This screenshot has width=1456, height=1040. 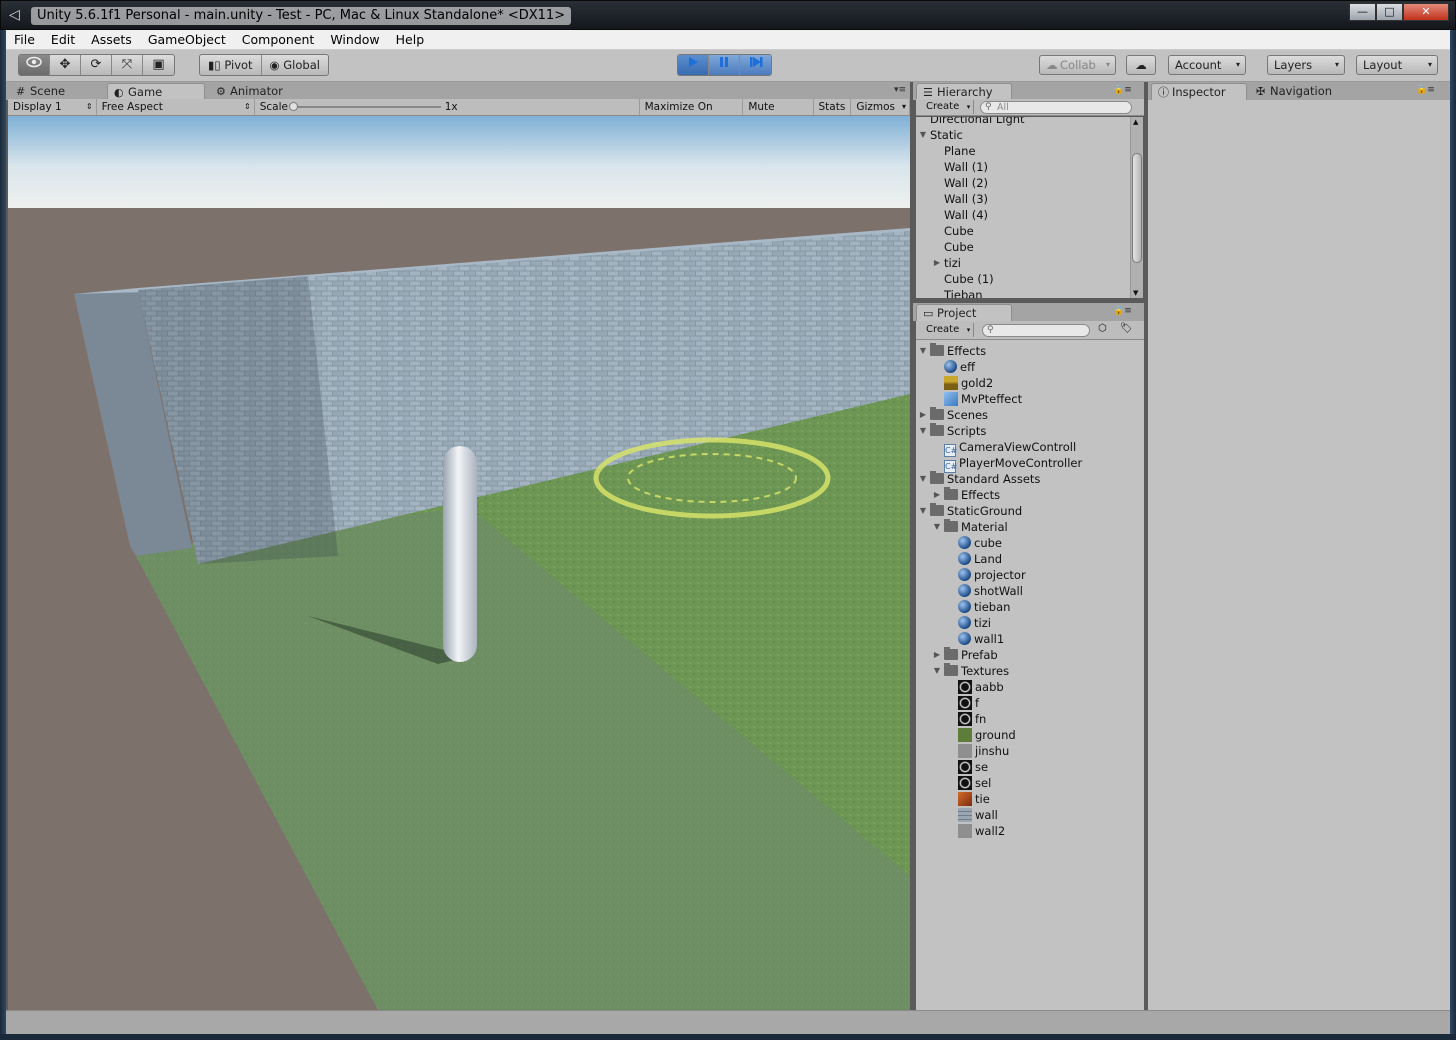 What do you see at coordinates (941, 135) in the screenshot?
I see `hierarchy-item: ▼ Static` at bounding box center [941, 135].